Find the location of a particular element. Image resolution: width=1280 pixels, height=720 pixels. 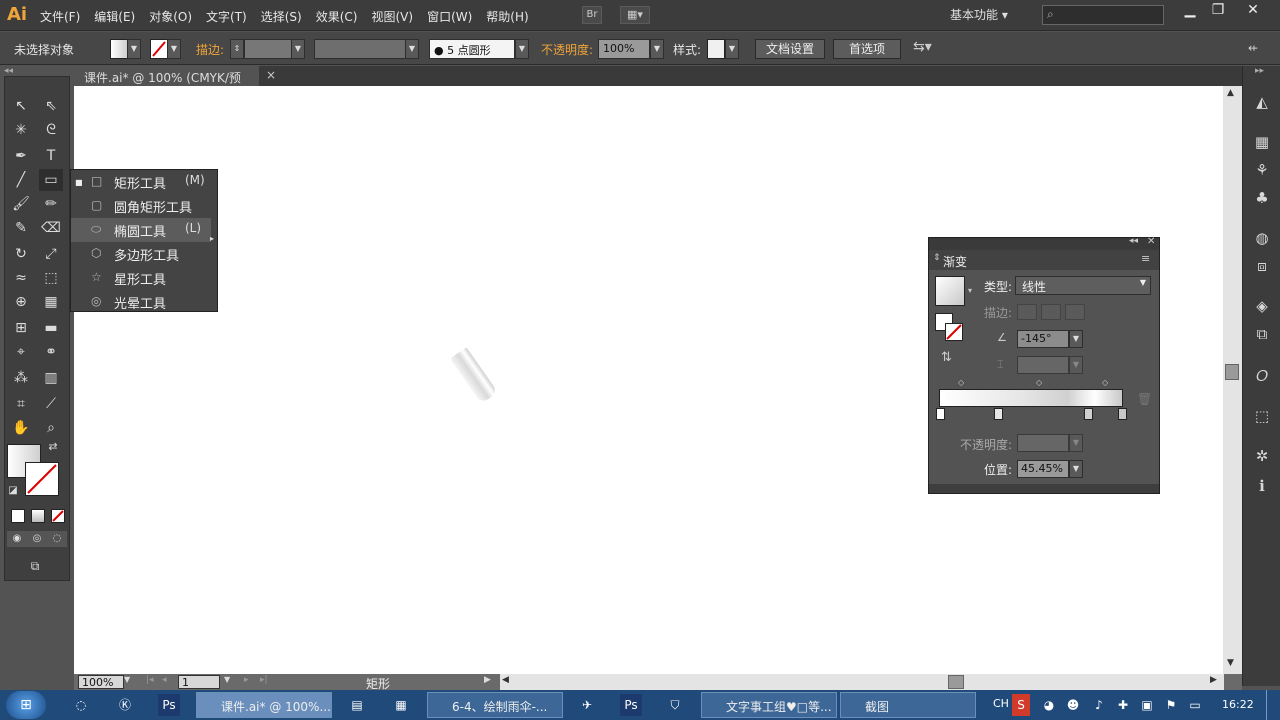

gradient-slider is located at coordinates (1031, 398).